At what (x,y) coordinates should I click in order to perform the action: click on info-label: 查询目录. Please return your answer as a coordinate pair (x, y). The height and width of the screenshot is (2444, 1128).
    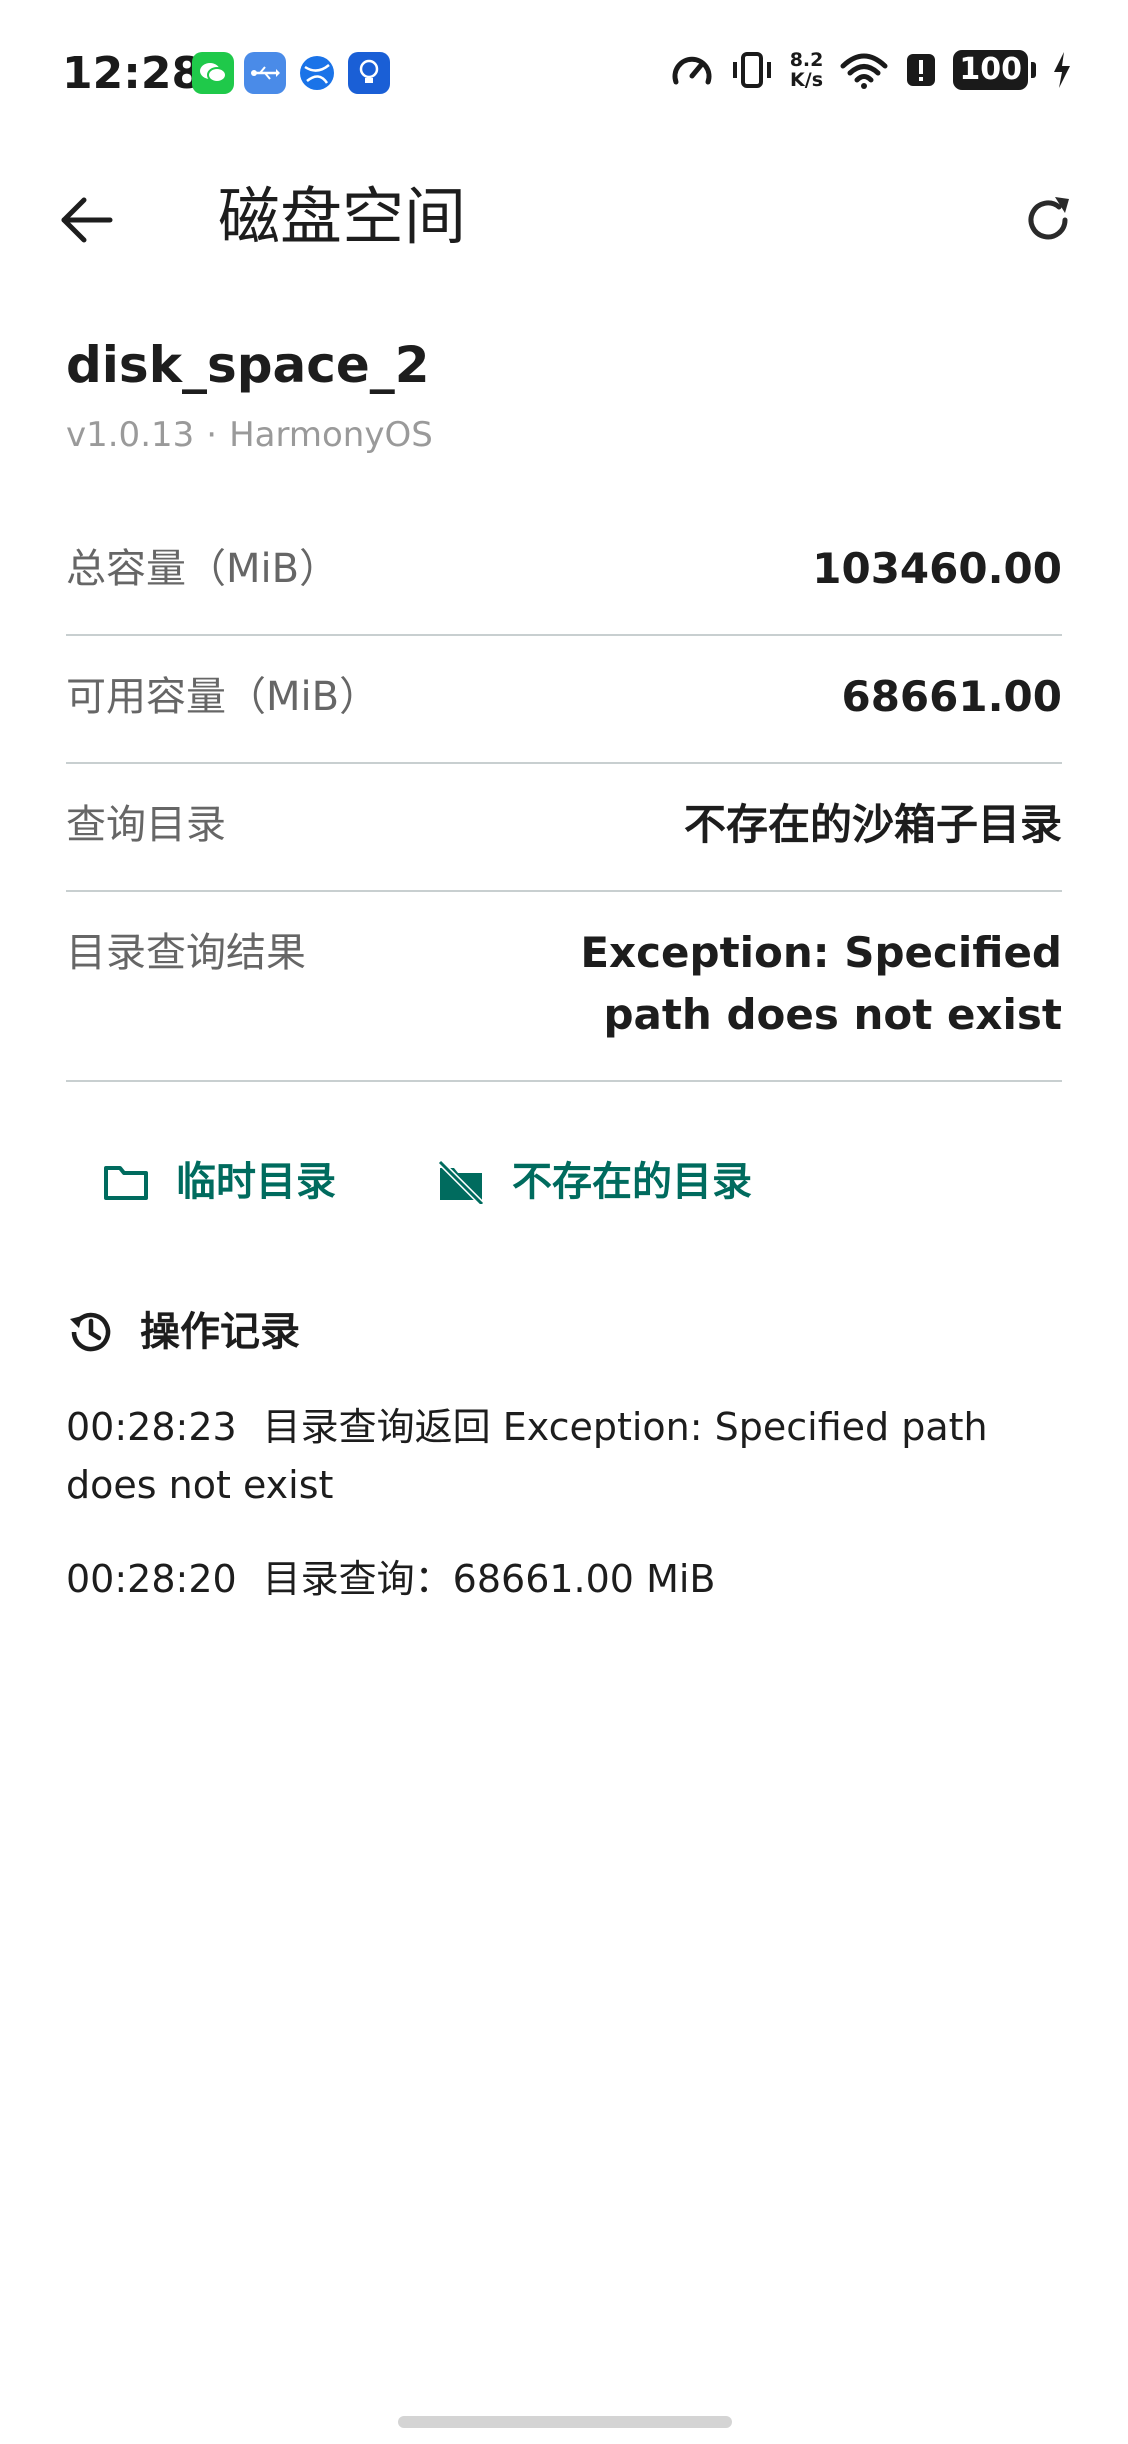
    Looking at the image, I should click on (146, 825).